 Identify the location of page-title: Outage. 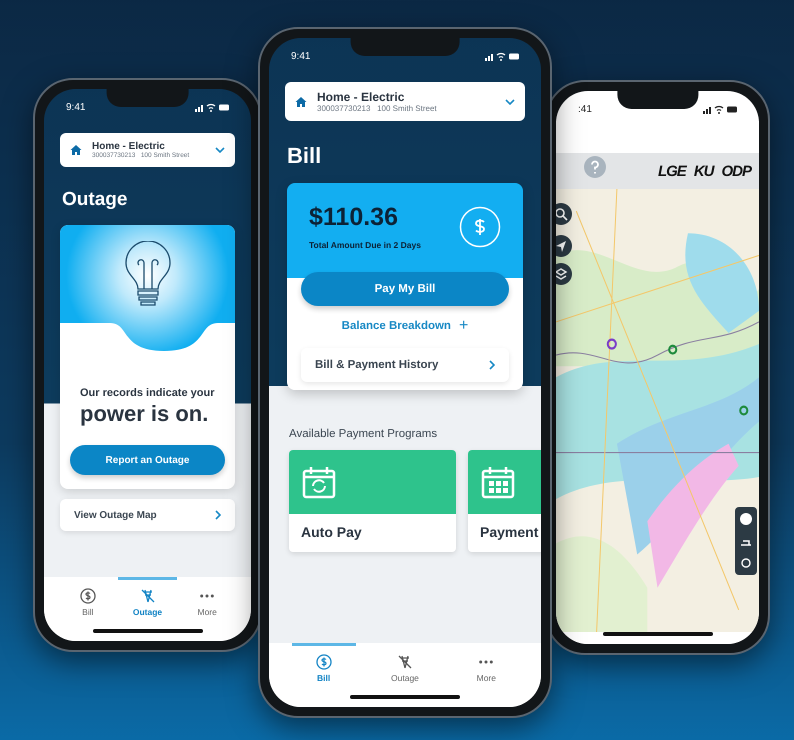
(95, 200).